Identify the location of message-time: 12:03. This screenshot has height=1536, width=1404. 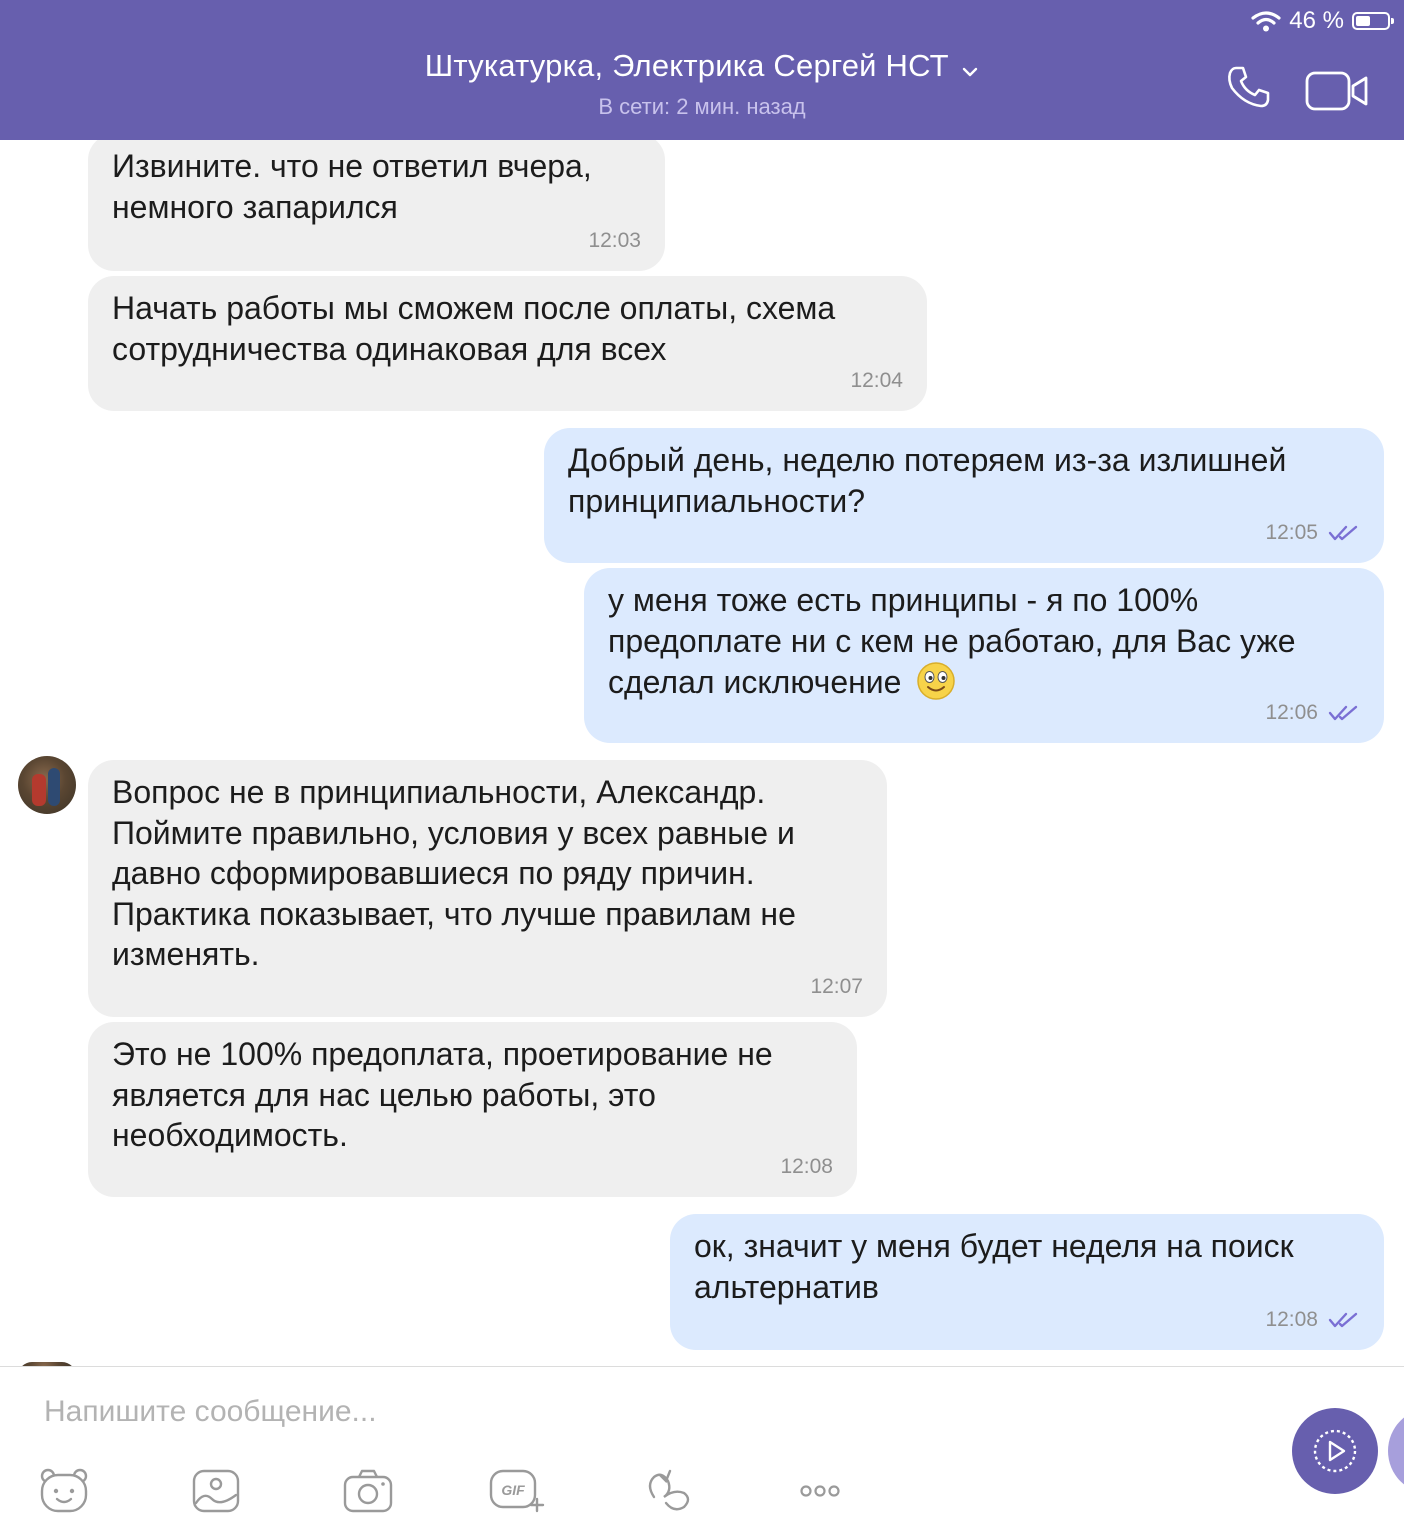
(614, 240).